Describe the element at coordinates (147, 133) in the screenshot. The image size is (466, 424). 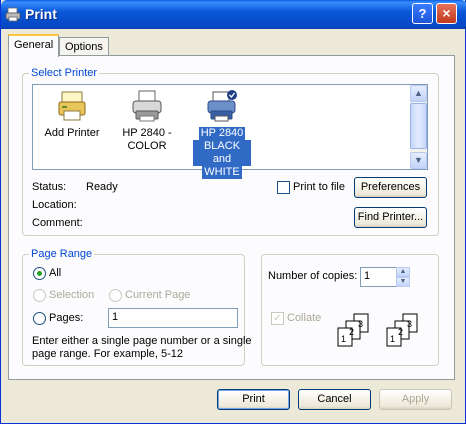
I see `printer-label-color-1: HP 2840 -` at that location.